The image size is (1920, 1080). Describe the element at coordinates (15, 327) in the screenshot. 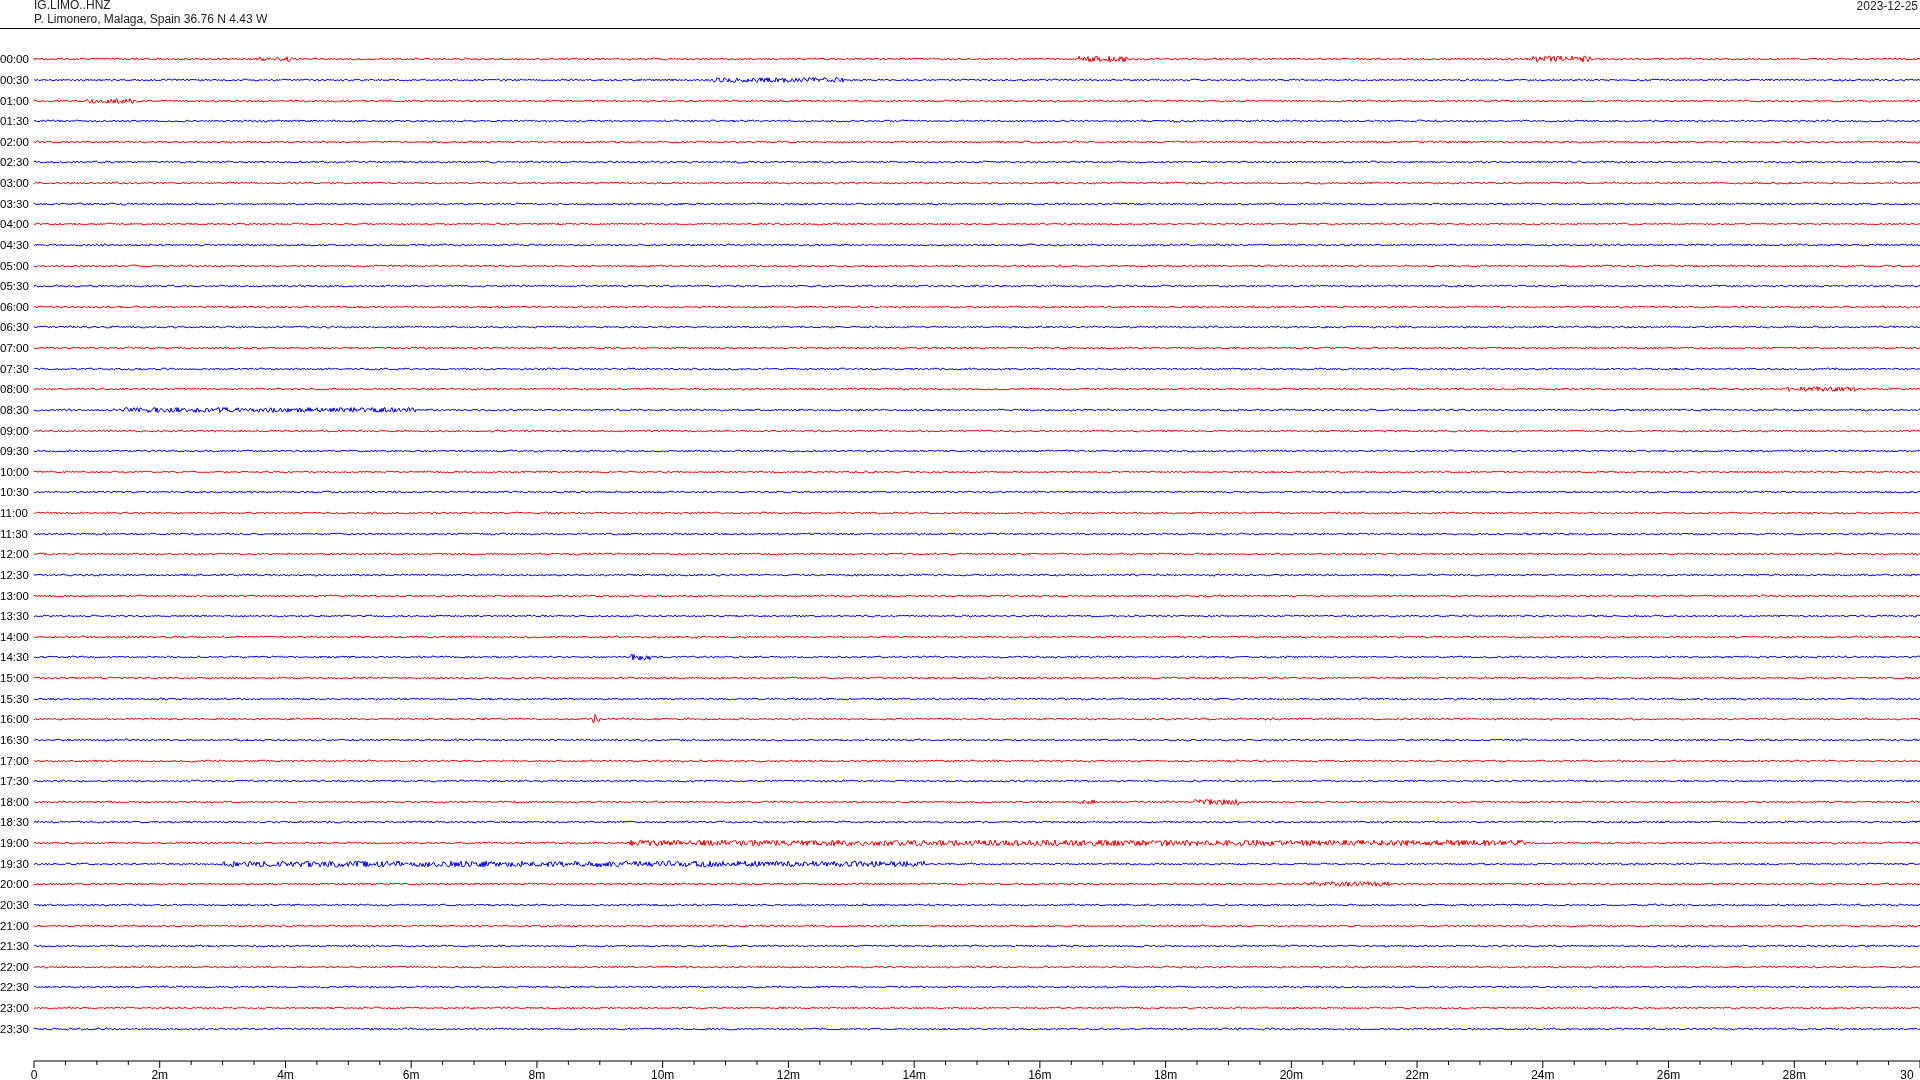

I see `row-time-label: 06:30` at that location.